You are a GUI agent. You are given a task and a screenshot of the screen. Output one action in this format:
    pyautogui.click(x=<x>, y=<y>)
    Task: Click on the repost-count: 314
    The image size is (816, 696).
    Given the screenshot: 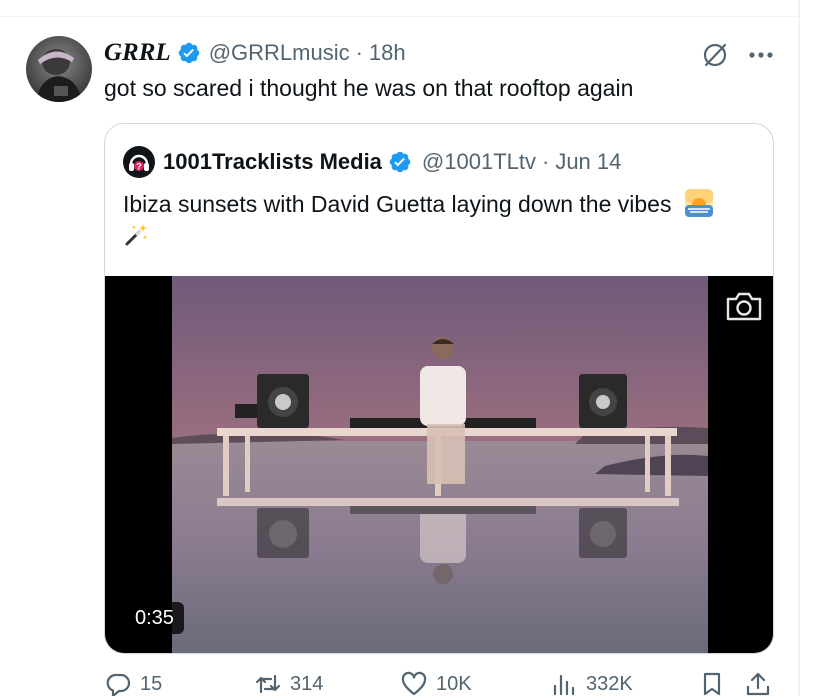 What is the action you would take?
    pyautogui.click(x=307, y=683)
    